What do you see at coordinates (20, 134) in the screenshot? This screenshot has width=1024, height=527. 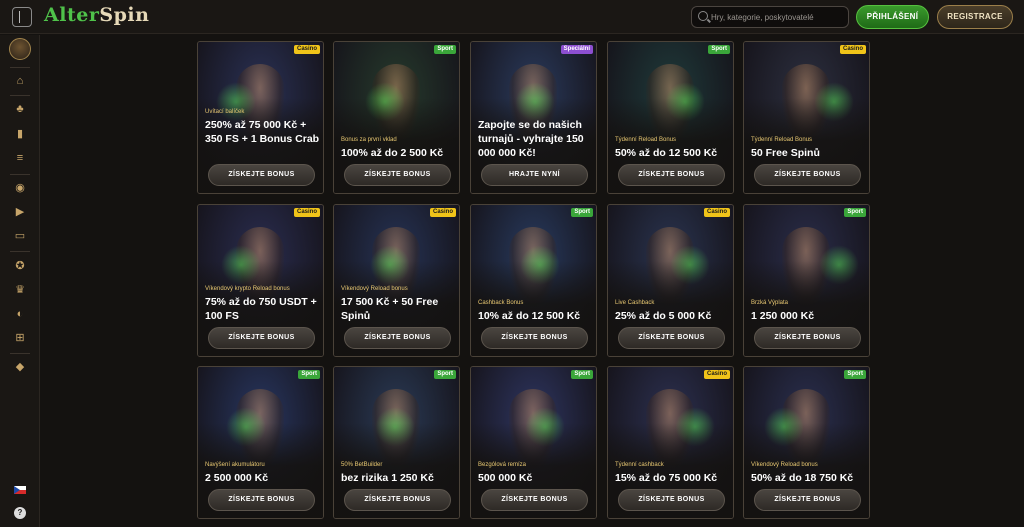 I see `card-icon: ▮` at bounding box center [20, 134].